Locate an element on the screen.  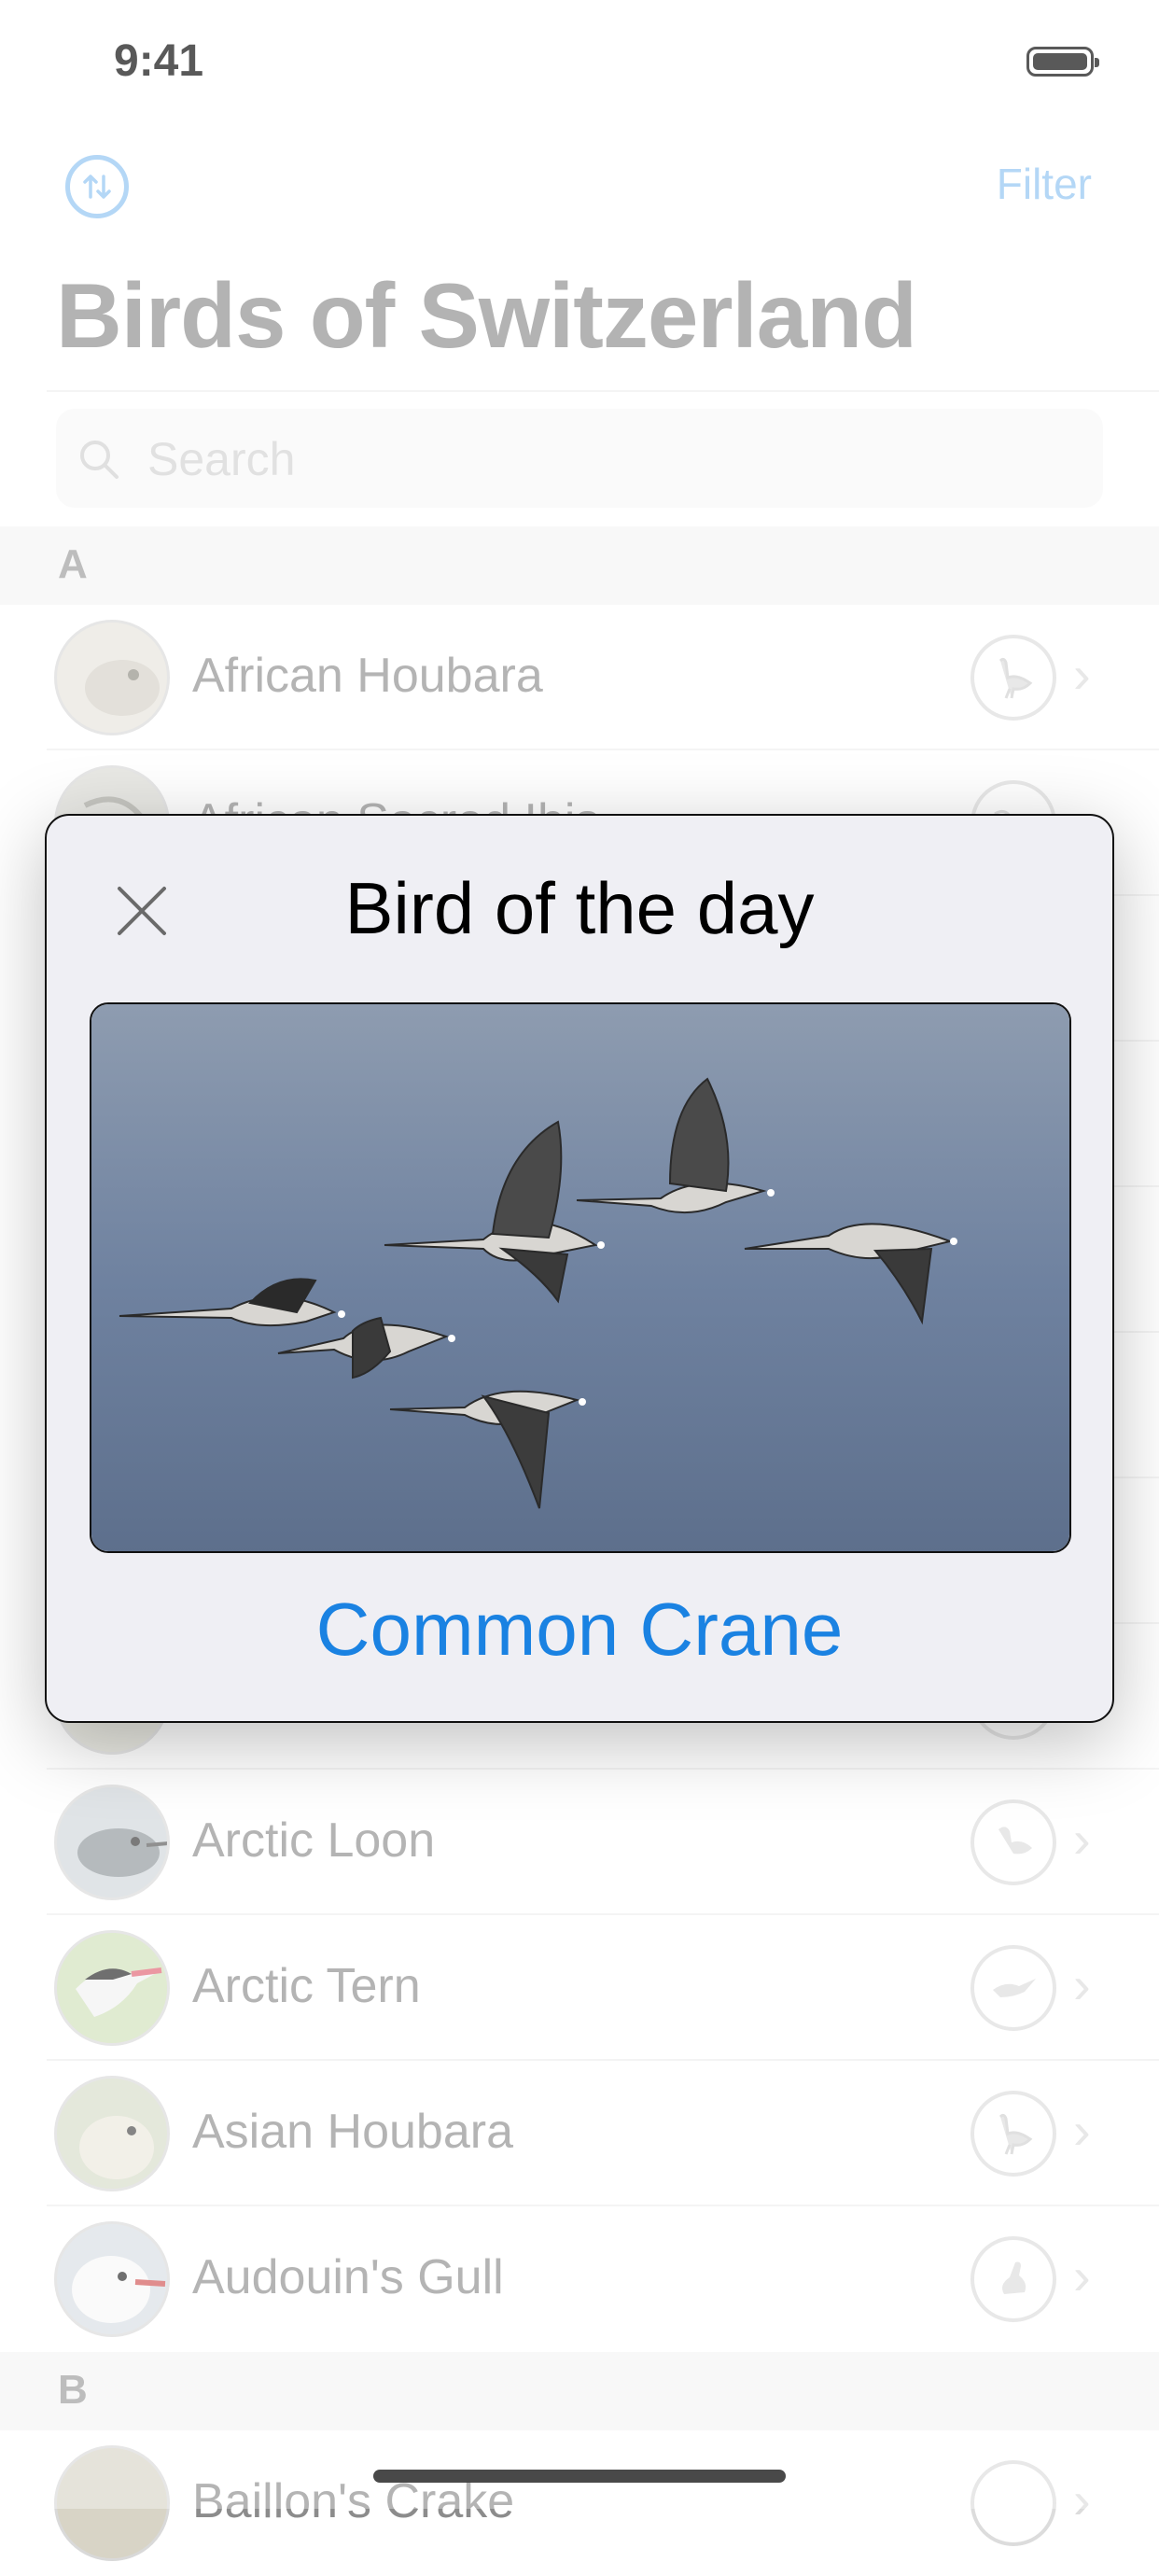
modal-title: Bird of the day is located at coordinates (579, 908).